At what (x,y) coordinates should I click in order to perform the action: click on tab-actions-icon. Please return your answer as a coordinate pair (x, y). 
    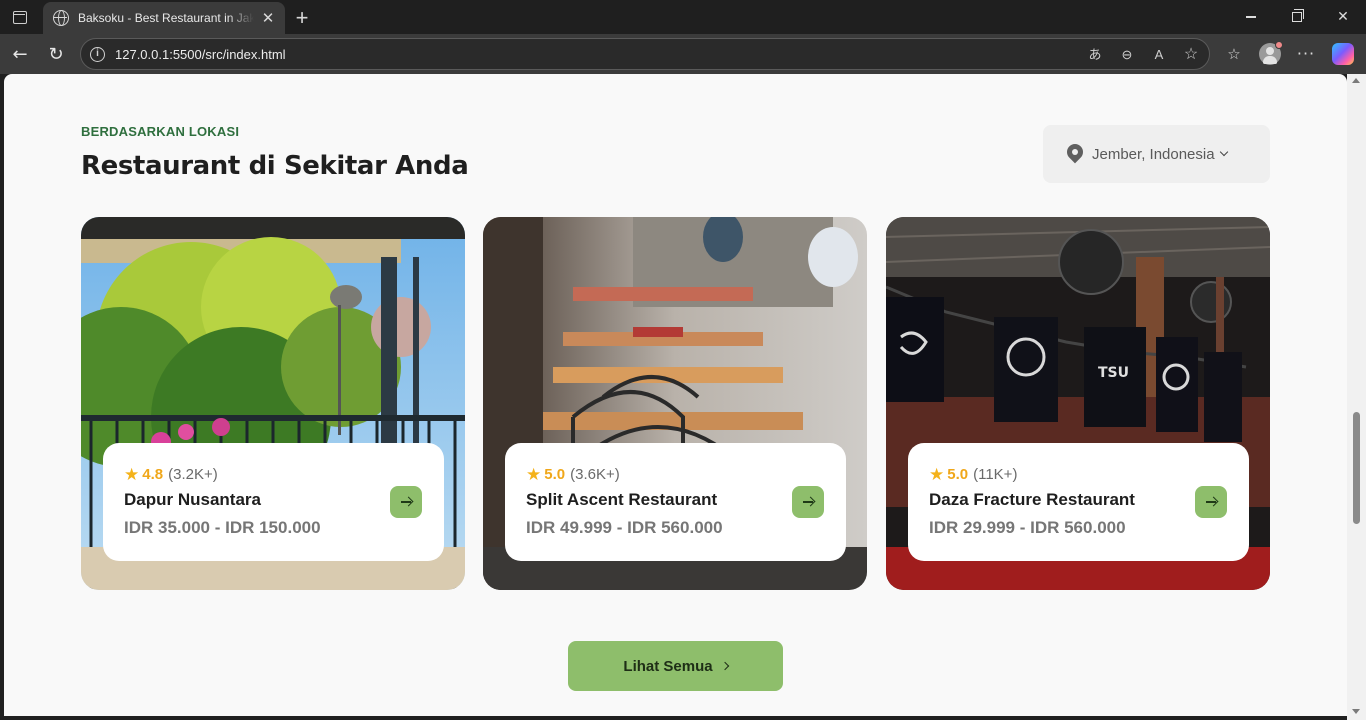
    Looking at the image, I should click on (20, 17).